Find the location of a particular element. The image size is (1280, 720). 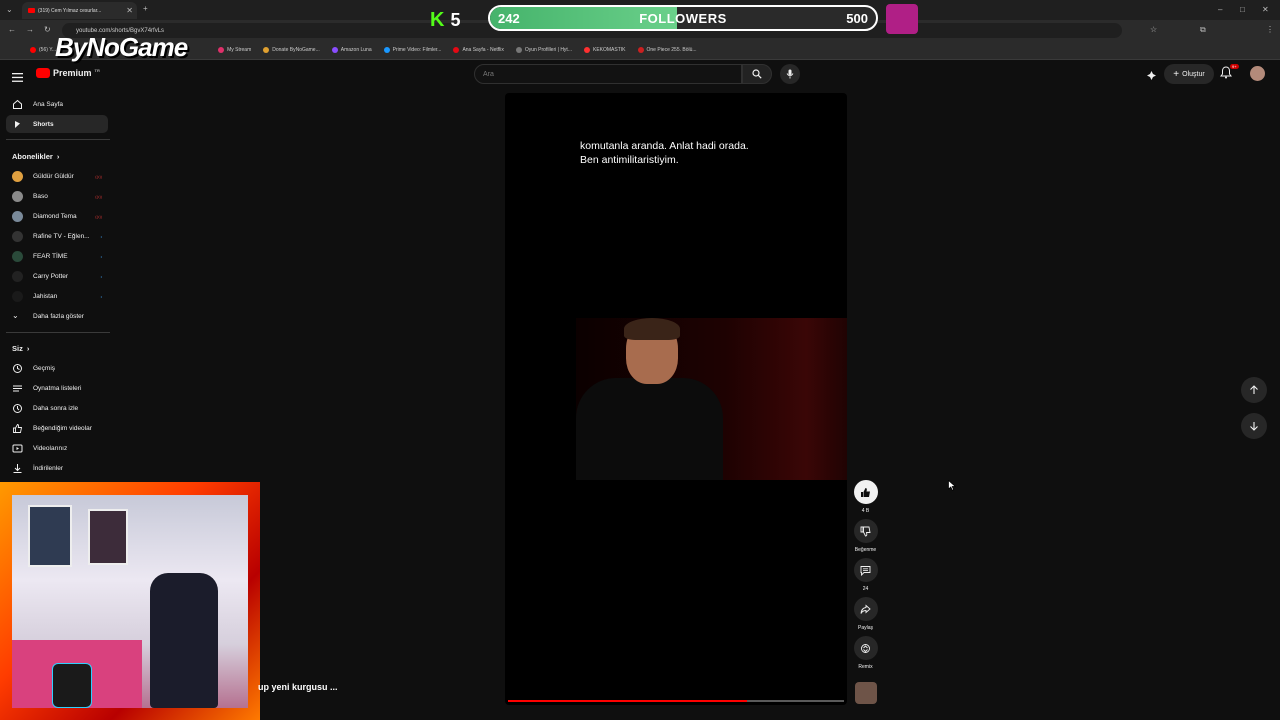

back-icon: ← is located at coordinates (12, 29).